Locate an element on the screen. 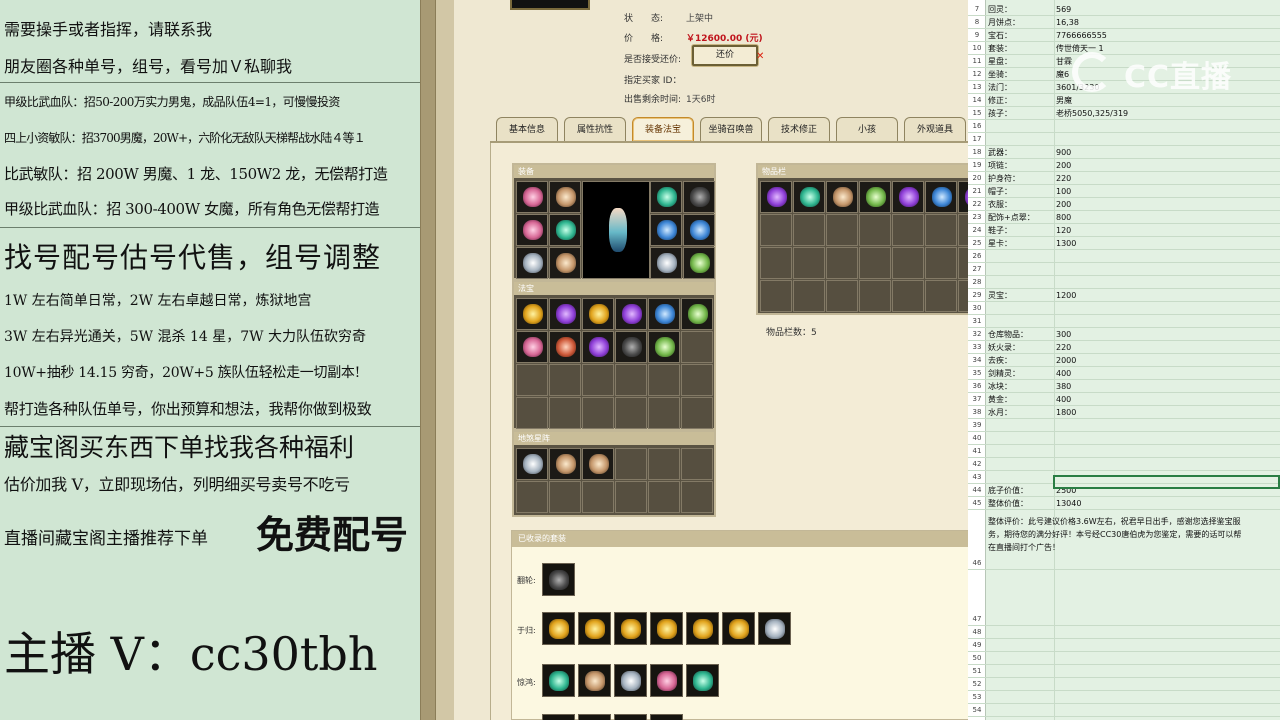 This screenshot has height=720, width=1280. sheet-row: 9 宝石： 7766666555 is located at coordinates (1124, 35).